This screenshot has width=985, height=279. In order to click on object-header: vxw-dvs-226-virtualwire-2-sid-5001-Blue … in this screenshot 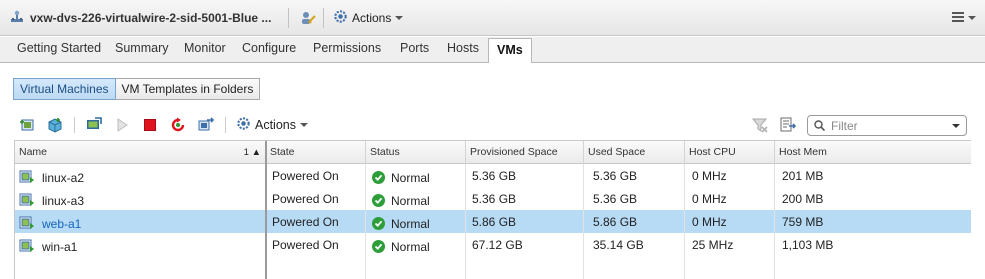, I will do `click(492, 18)`.